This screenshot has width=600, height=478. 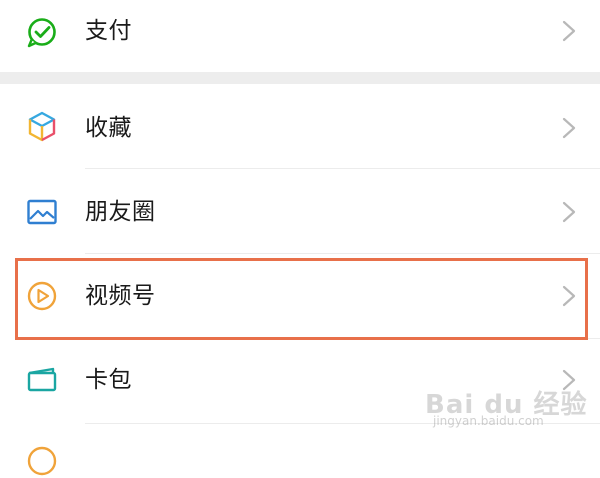 What do you see at coordinates (300, 78) in the screenshot?
I see `section-separator` at bounding box center [300, 78].